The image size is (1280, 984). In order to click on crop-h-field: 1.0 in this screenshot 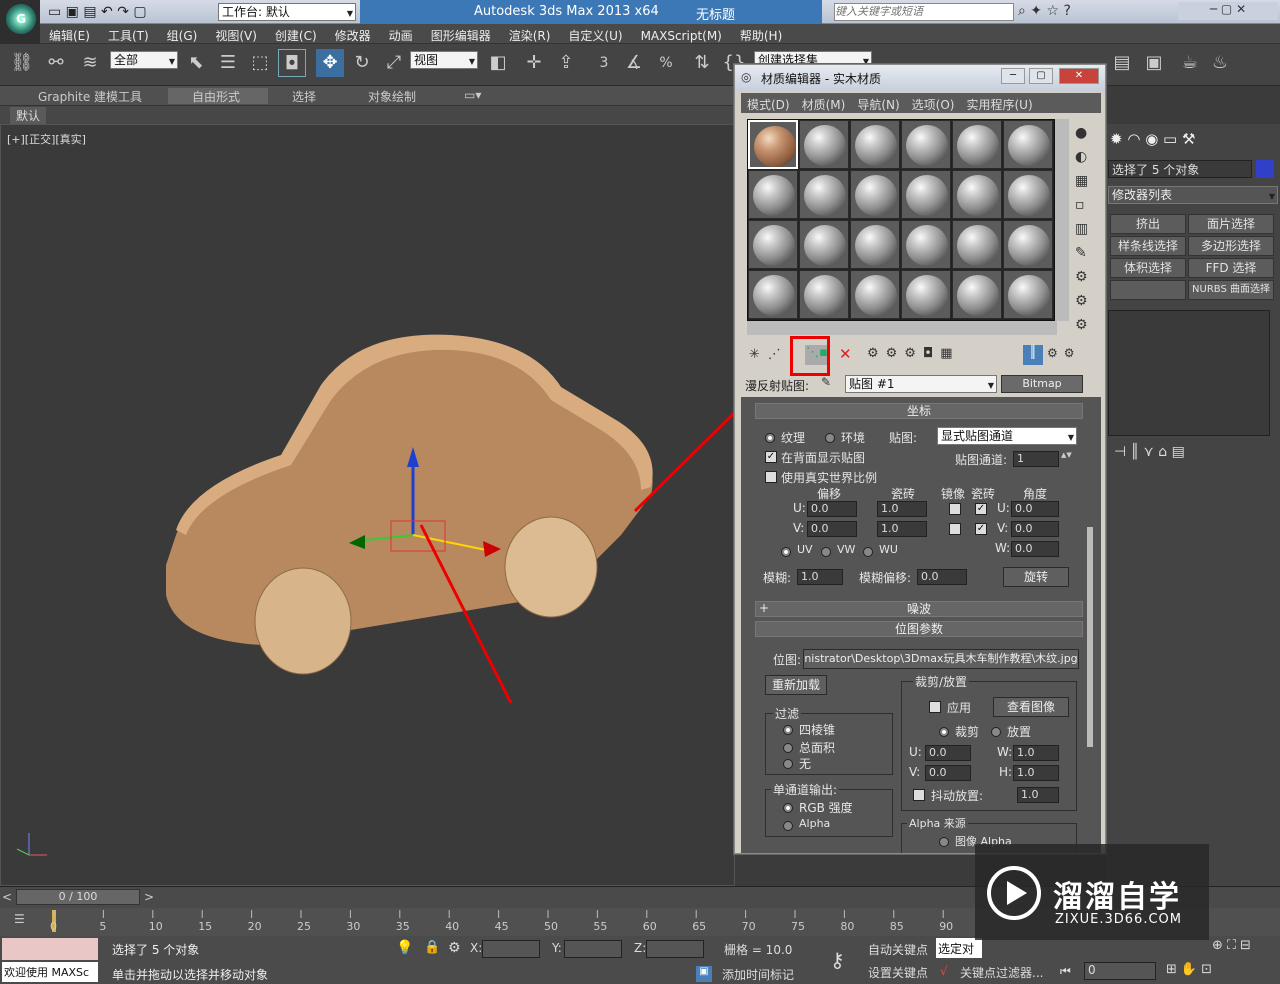, I will do `click(1036, 773)`.